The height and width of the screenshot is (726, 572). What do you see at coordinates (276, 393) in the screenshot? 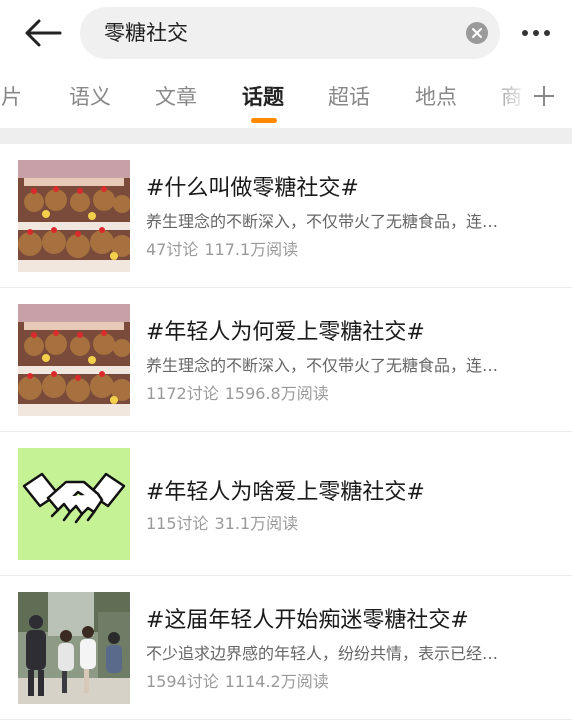
I see `read-count: 1596.8万阅读` at bounding box center [276, 393].